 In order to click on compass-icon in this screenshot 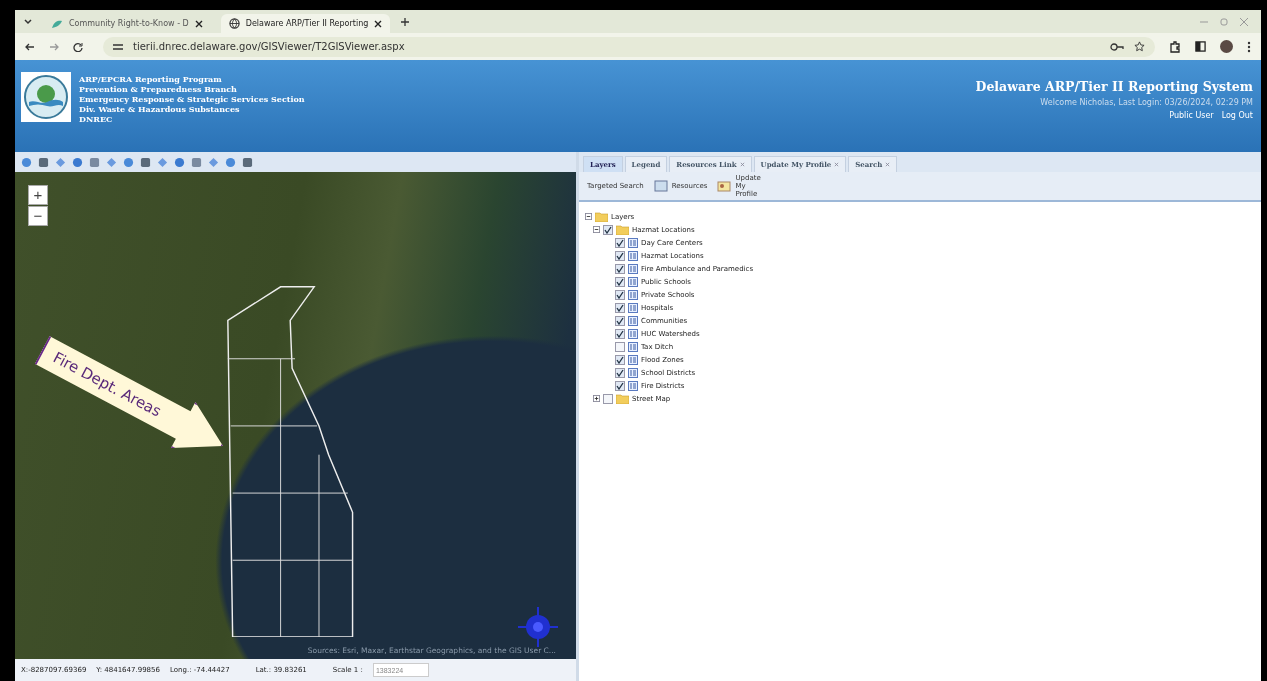, I will do `click(538, 627)`.